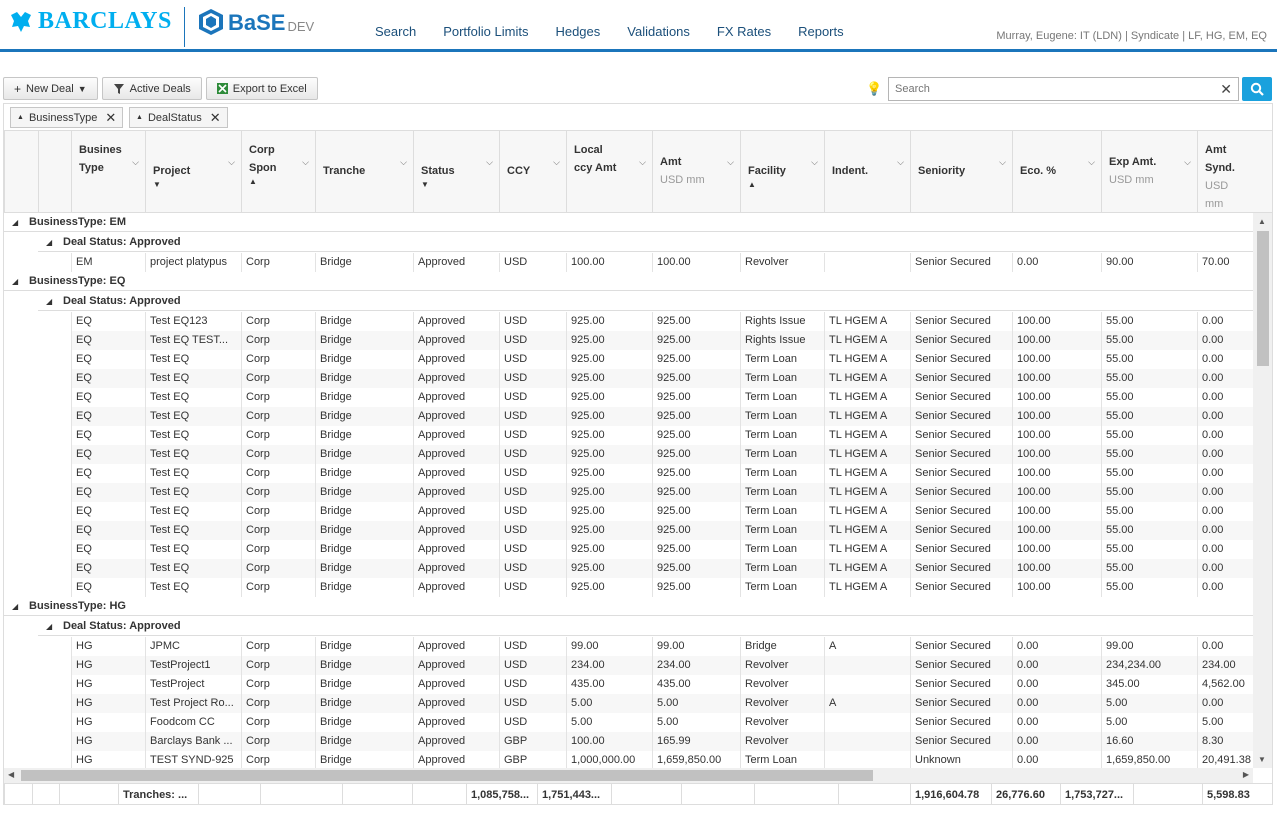 The height and width of the screenshot is (829, 1277). What do you see at coordinates (108, 172) in the screenshot?
I see `column-header-business-type: Busines Type ⌵` at bounding box center [108, 172].